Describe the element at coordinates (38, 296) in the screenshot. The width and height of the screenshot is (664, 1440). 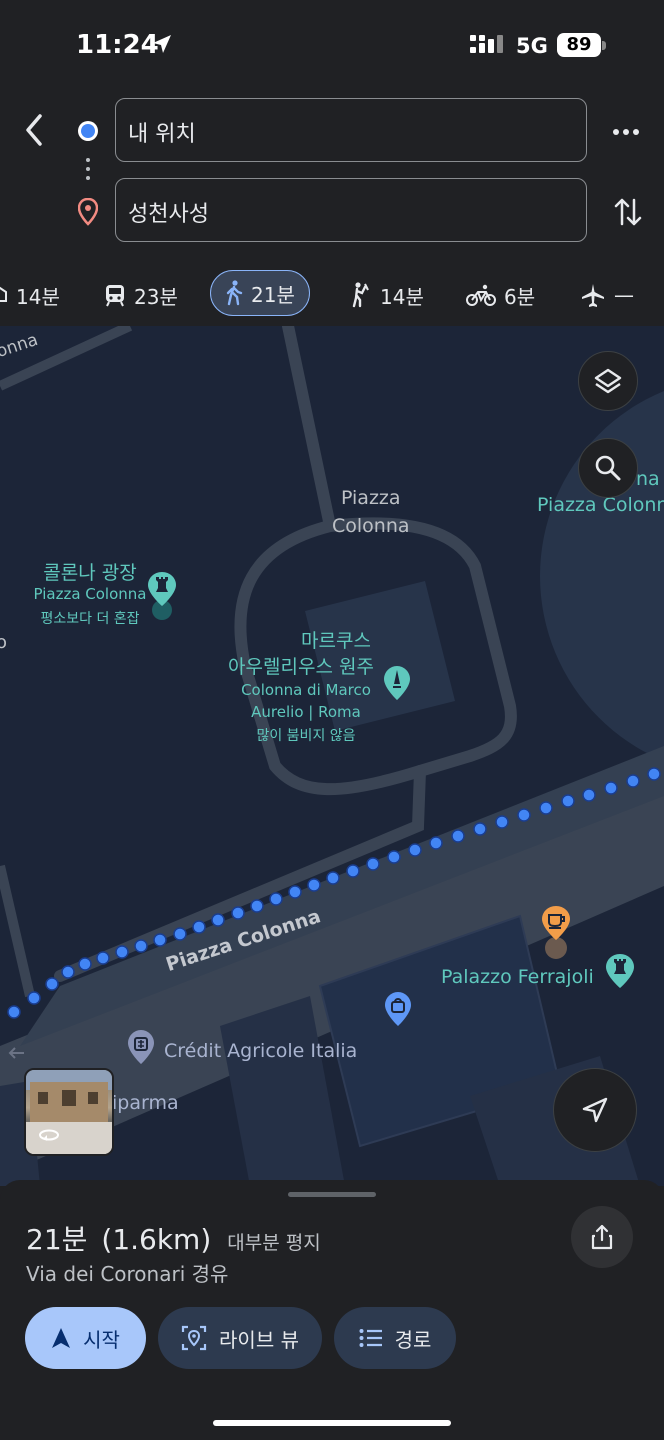
I see `tab-drive-label: 14분` at that location.